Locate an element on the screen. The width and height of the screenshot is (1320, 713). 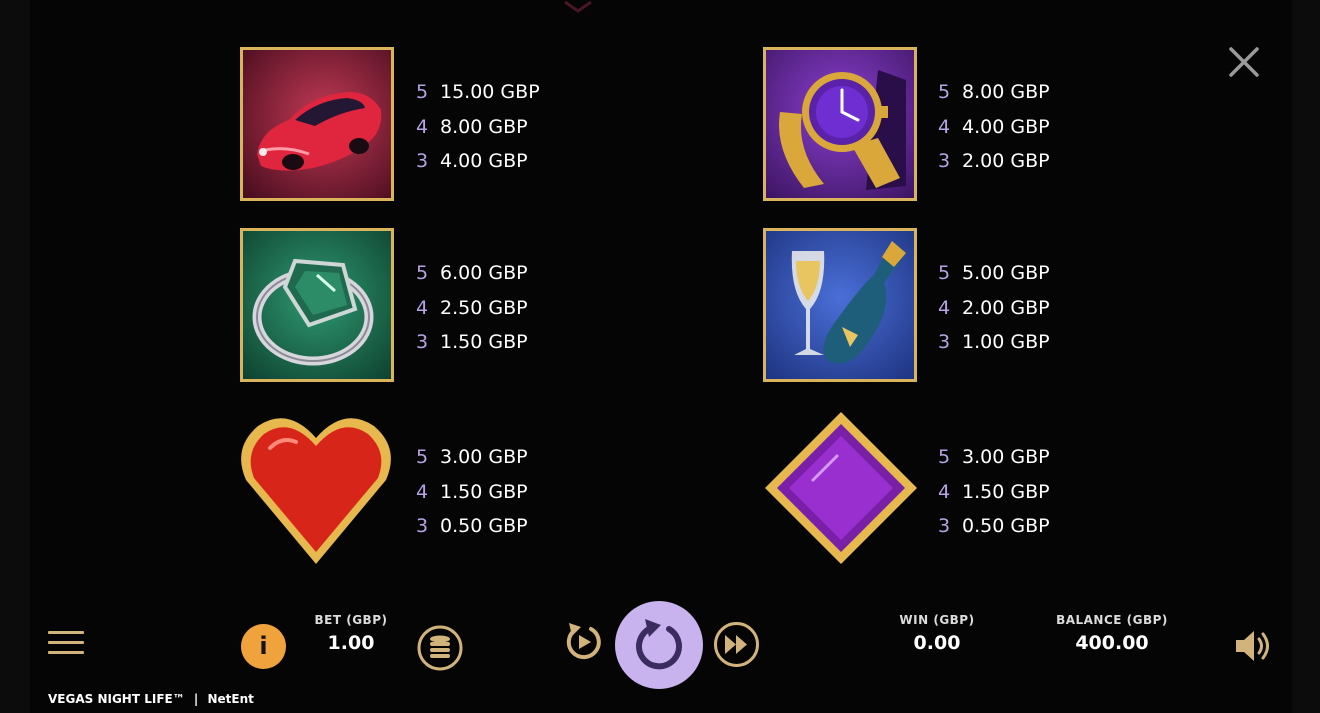
champagne-bottle-icon is located at coordinates (840, 305).